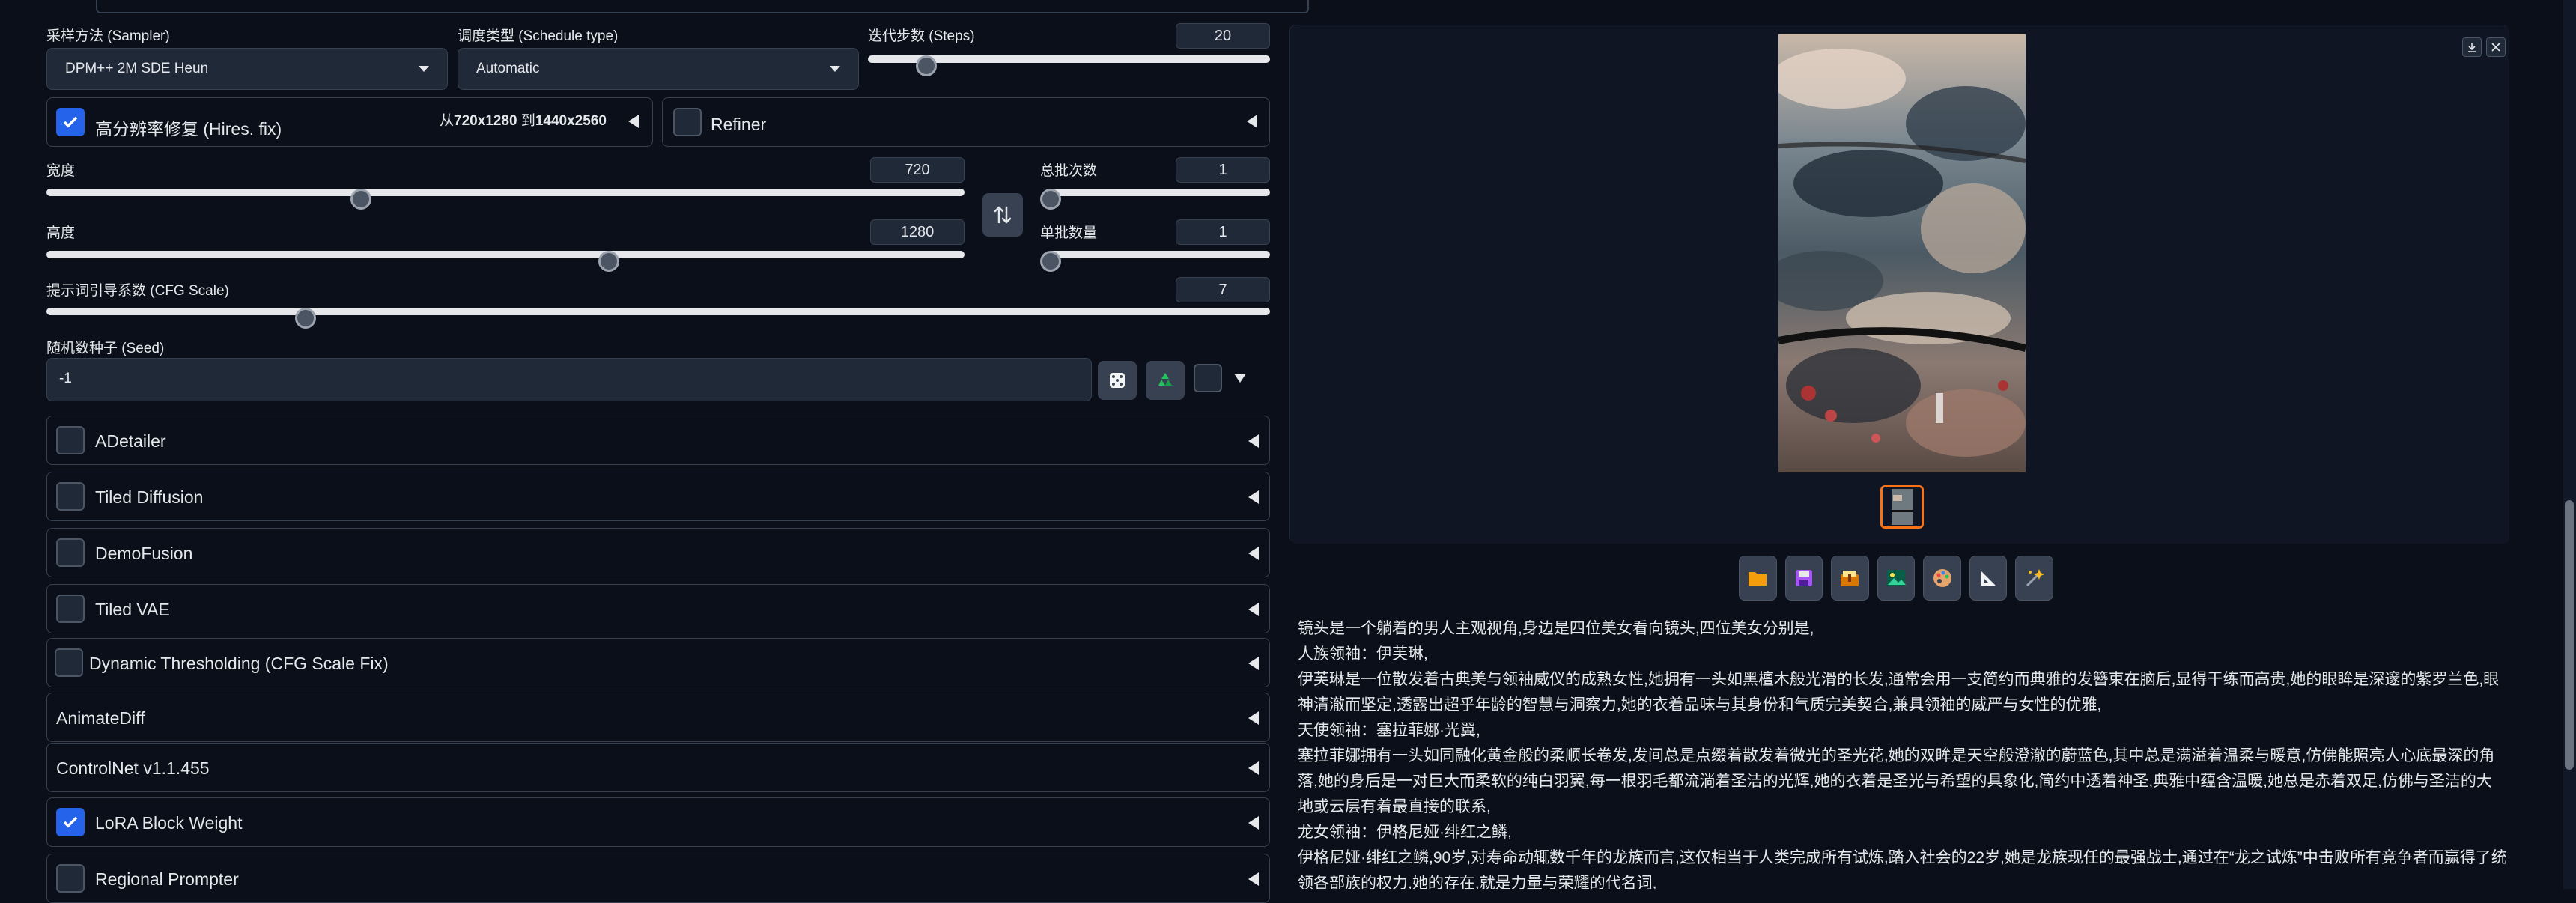 This screenshot has width=2576, height=903. Describe the element at coordinates (1223, 36) in the screenshot. I see `steps-input: 20` at that location.